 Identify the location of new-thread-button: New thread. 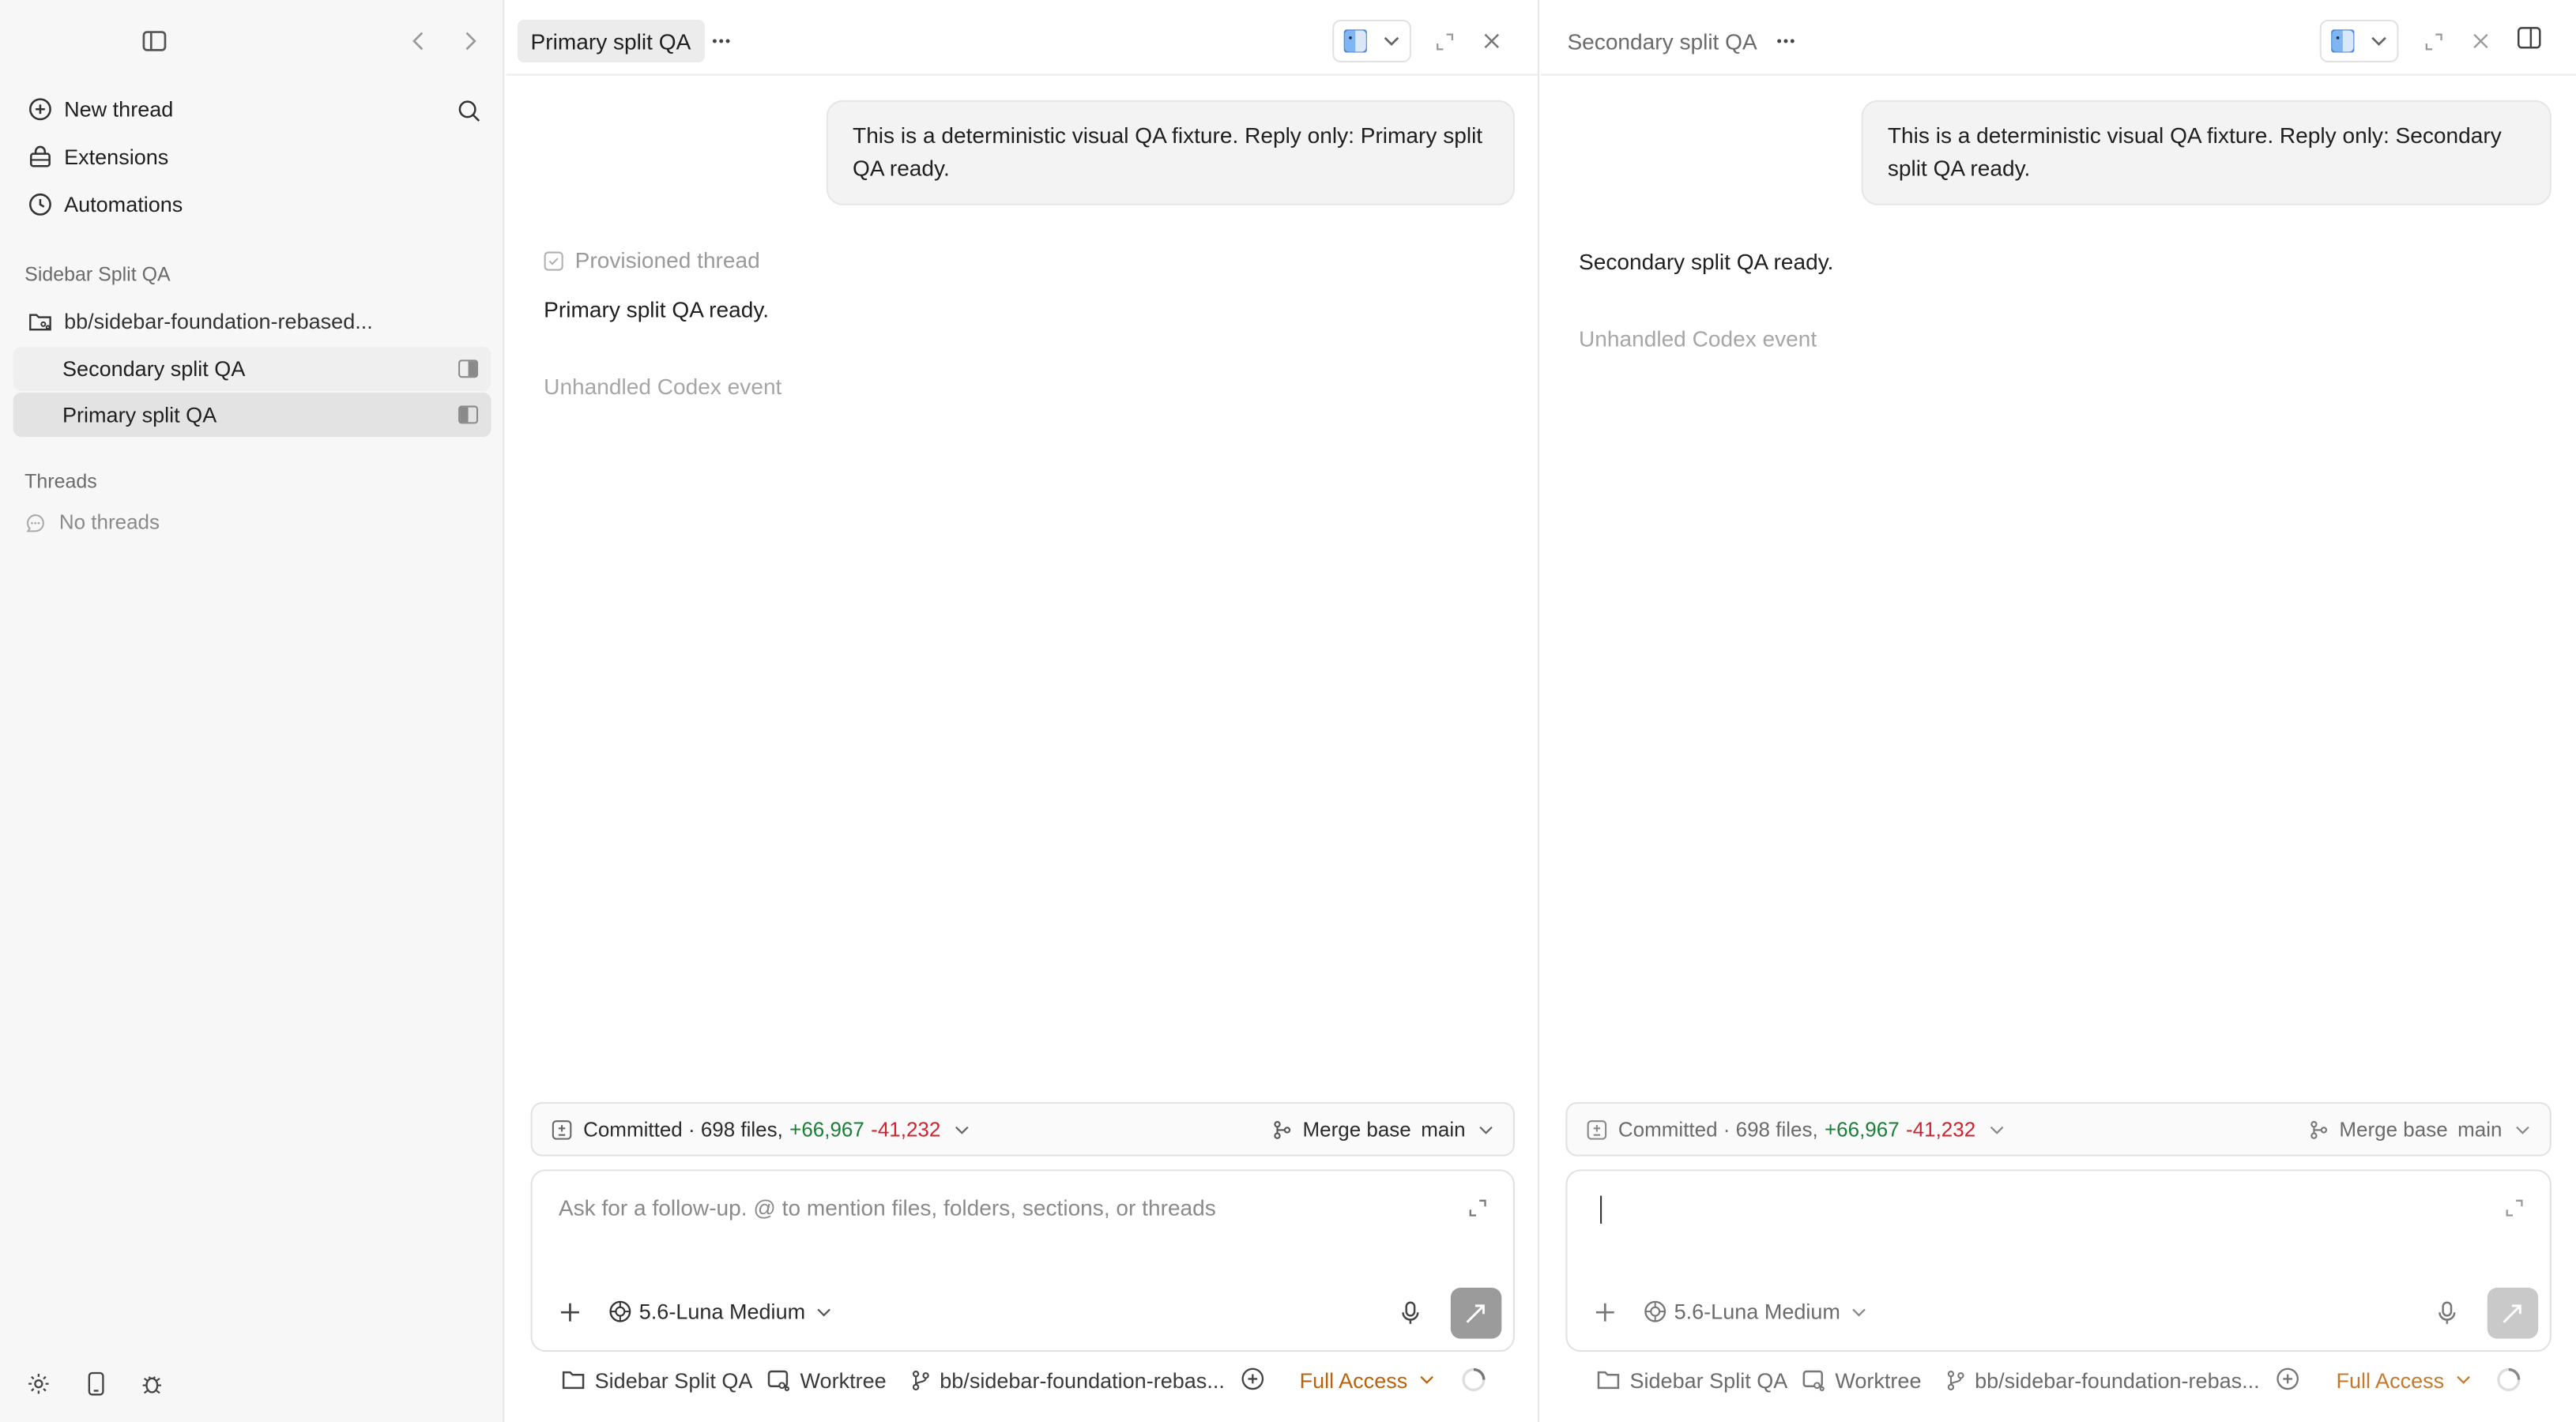
(251, 109).